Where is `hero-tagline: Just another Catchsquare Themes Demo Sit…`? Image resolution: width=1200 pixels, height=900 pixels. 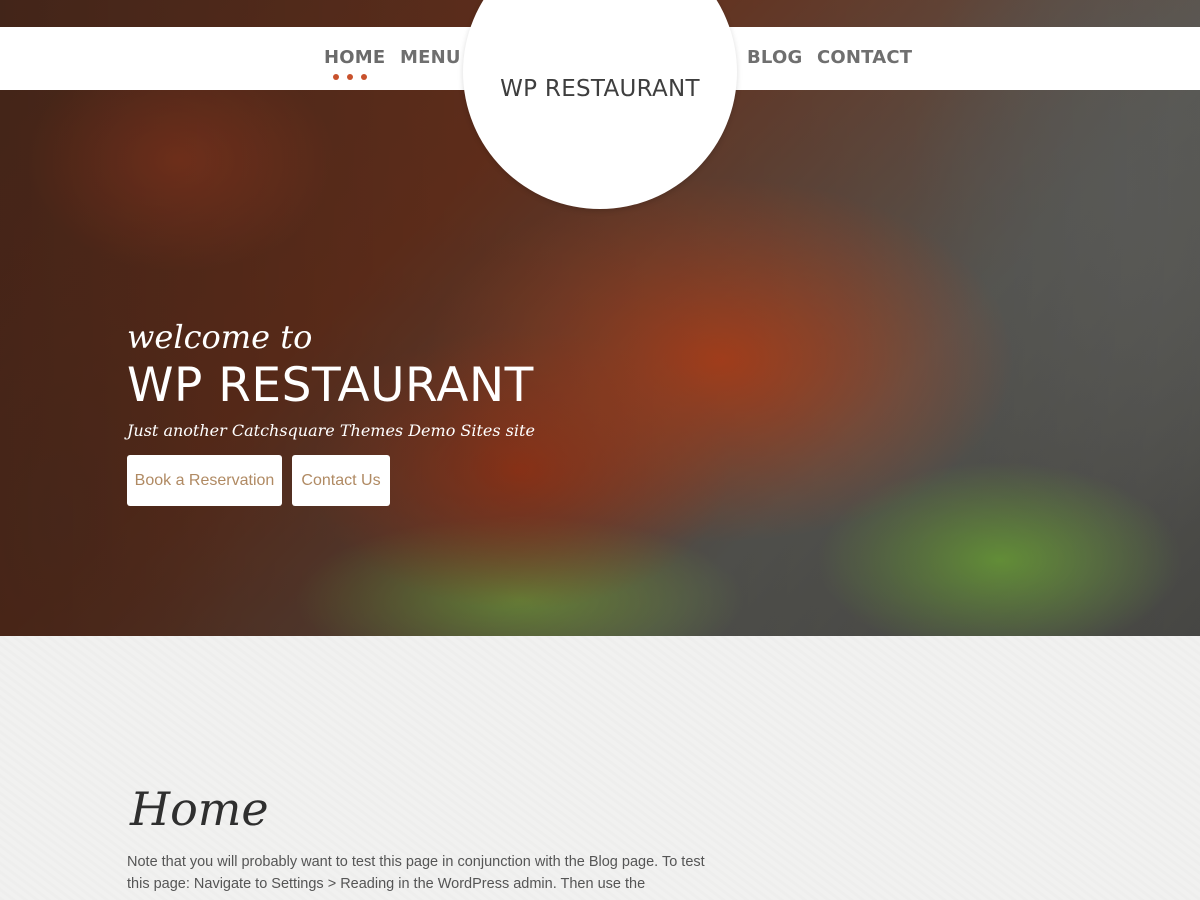 hero-tagline: Just another Catchsquare Themes Demo Sit… is located at coordinates (331, 430).